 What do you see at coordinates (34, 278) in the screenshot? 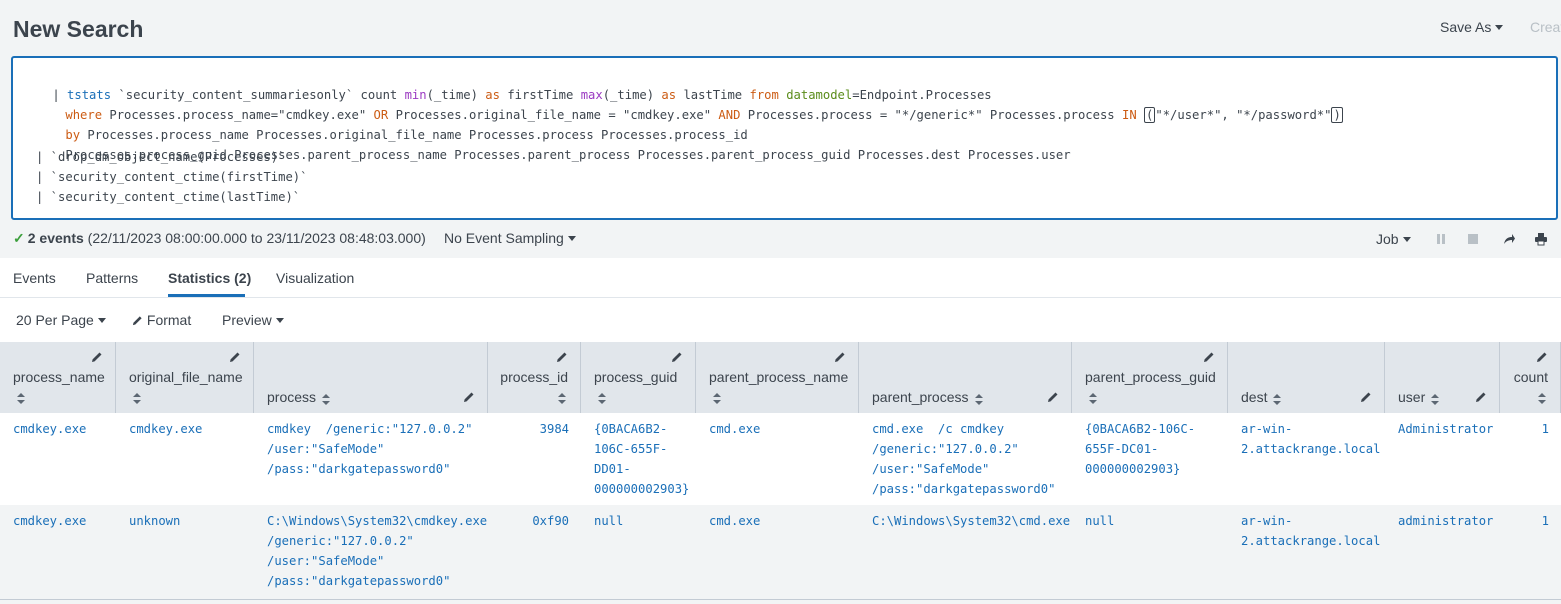
I see `tab-events: Events` at bounding box center [34, 278].